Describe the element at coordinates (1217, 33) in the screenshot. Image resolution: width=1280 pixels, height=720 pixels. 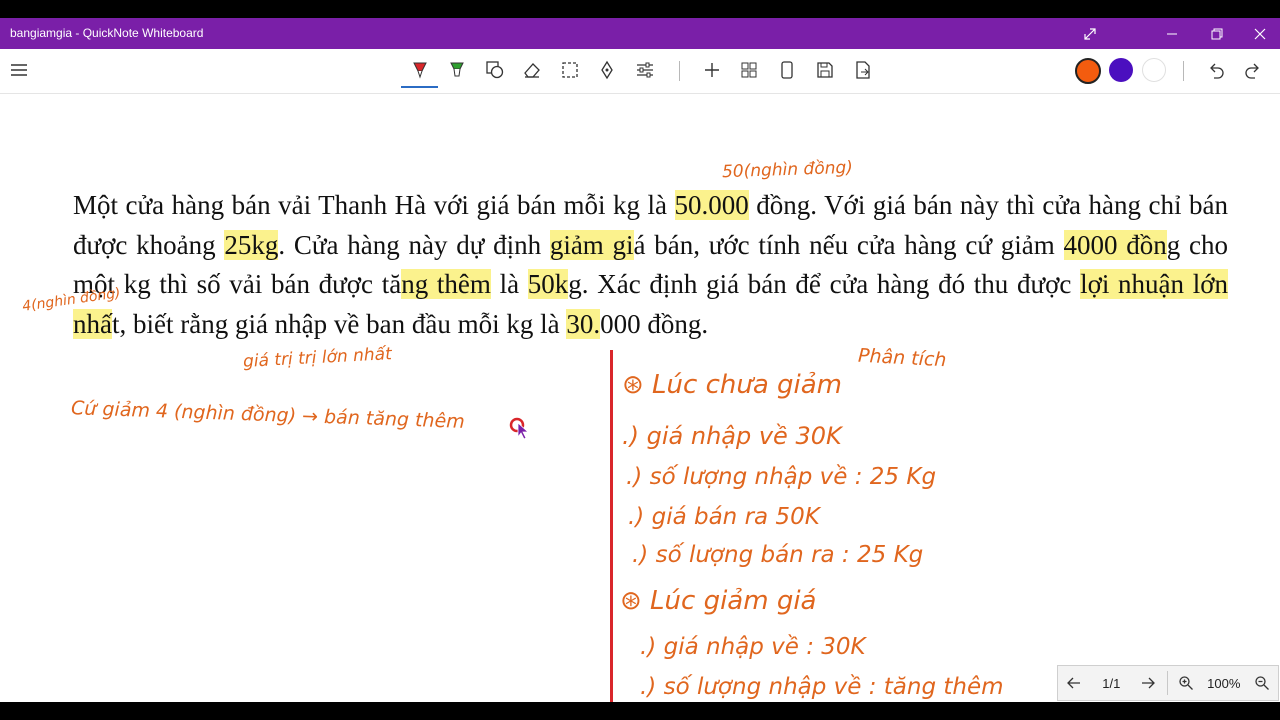
I see `restore-button` at that location.